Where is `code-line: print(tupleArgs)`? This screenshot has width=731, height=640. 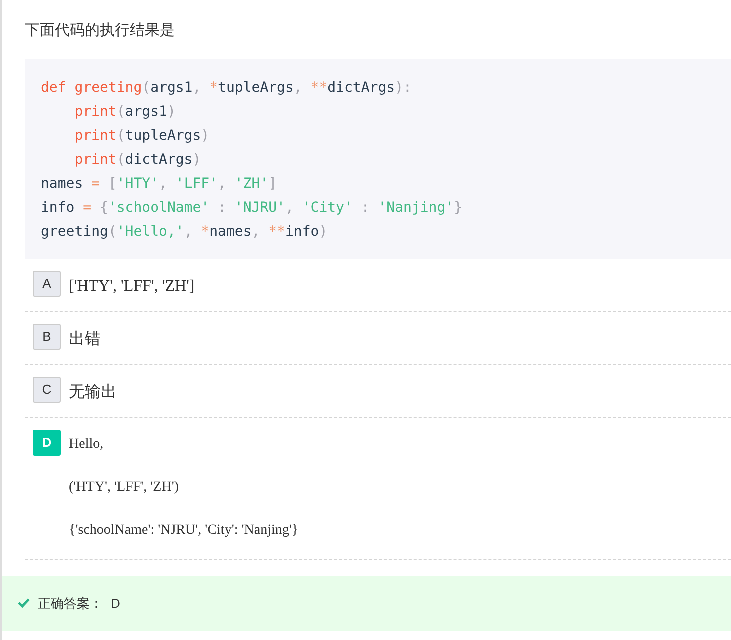 code-line: print(tupleArgs) is located at coordinates (142, 136).